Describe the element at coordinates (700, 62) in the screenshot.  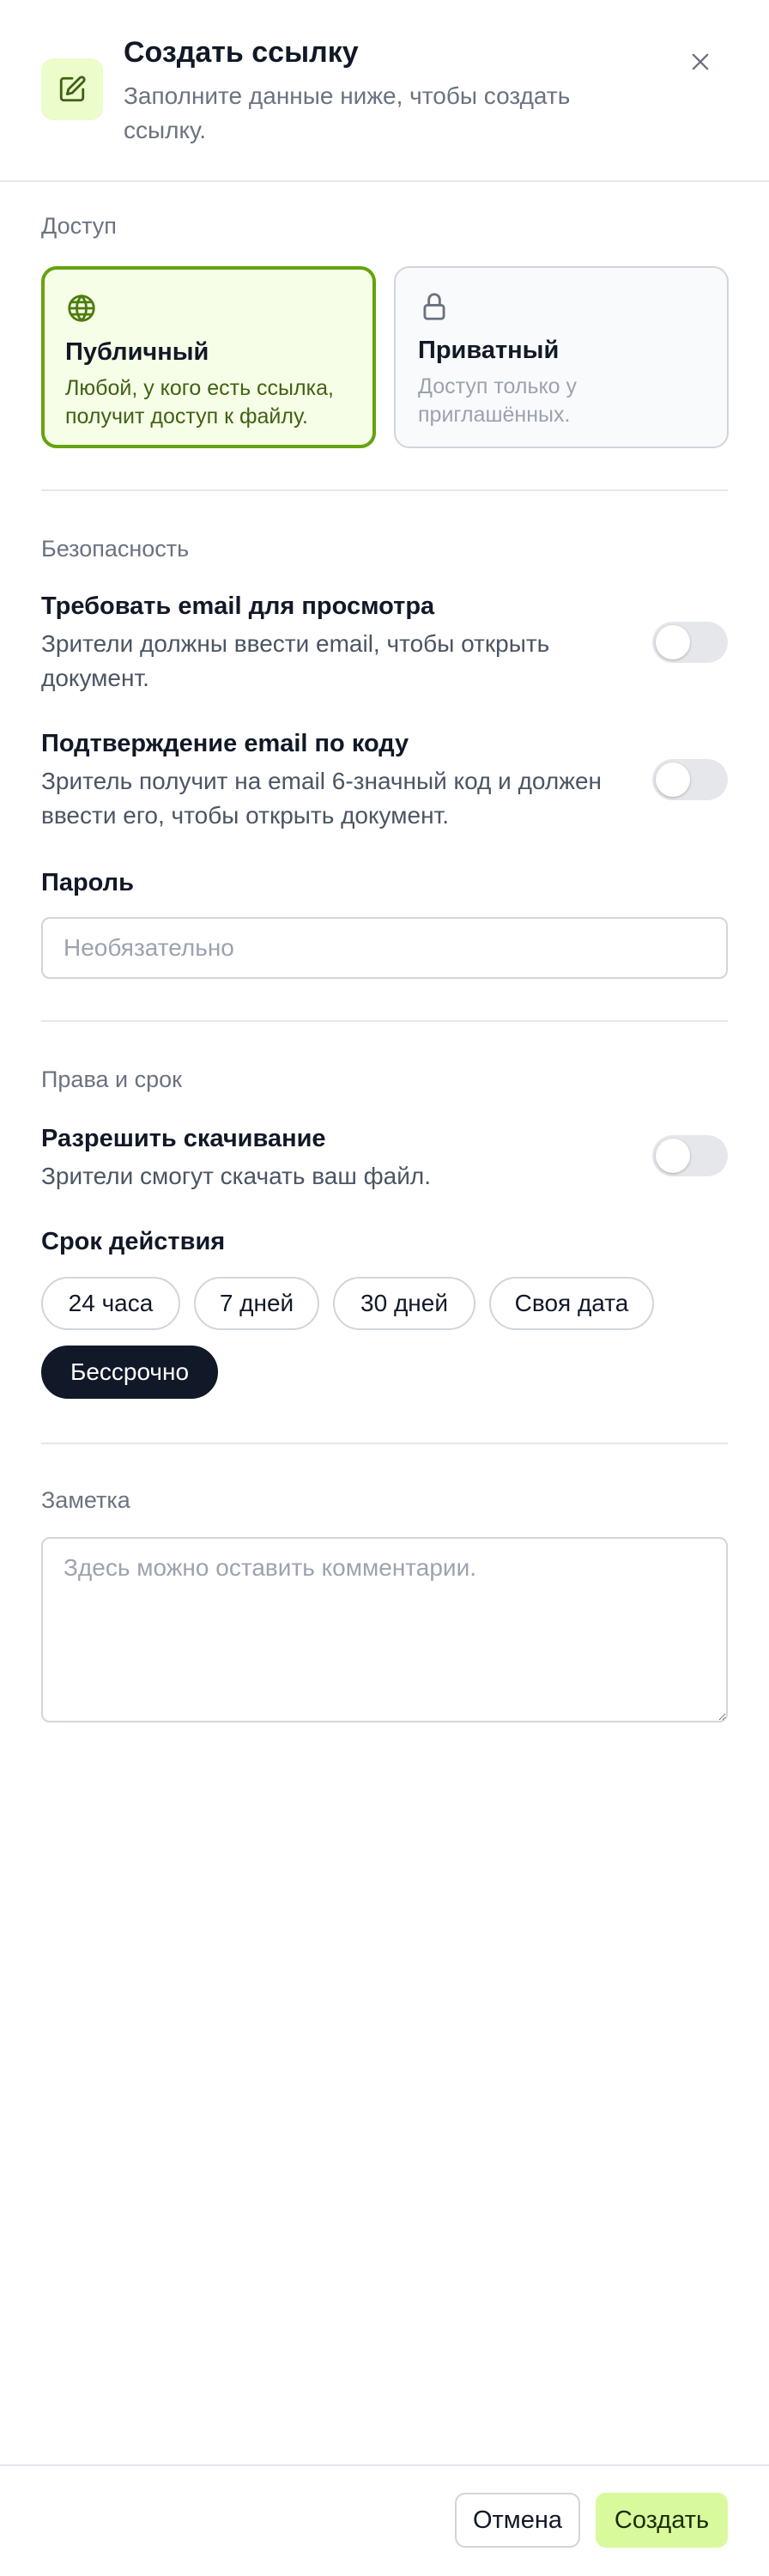
I see `close-icon` at that location.